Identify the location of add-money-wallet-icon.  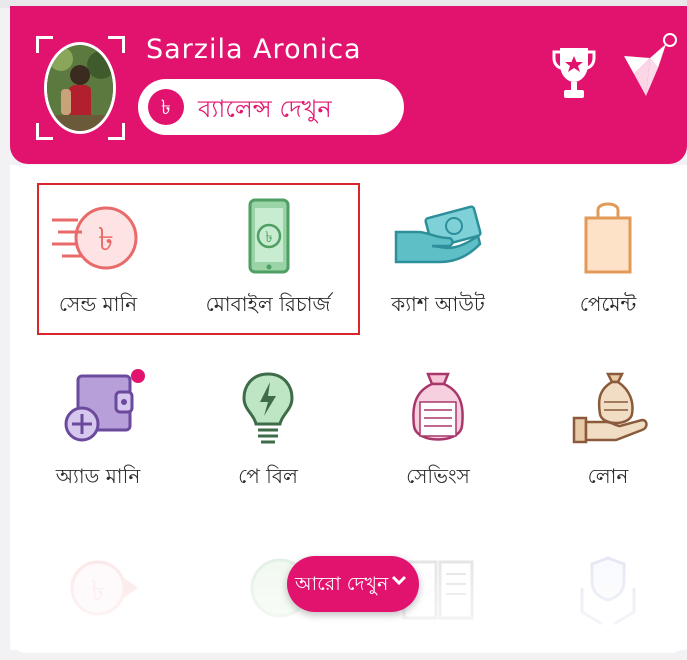
(104, 405).